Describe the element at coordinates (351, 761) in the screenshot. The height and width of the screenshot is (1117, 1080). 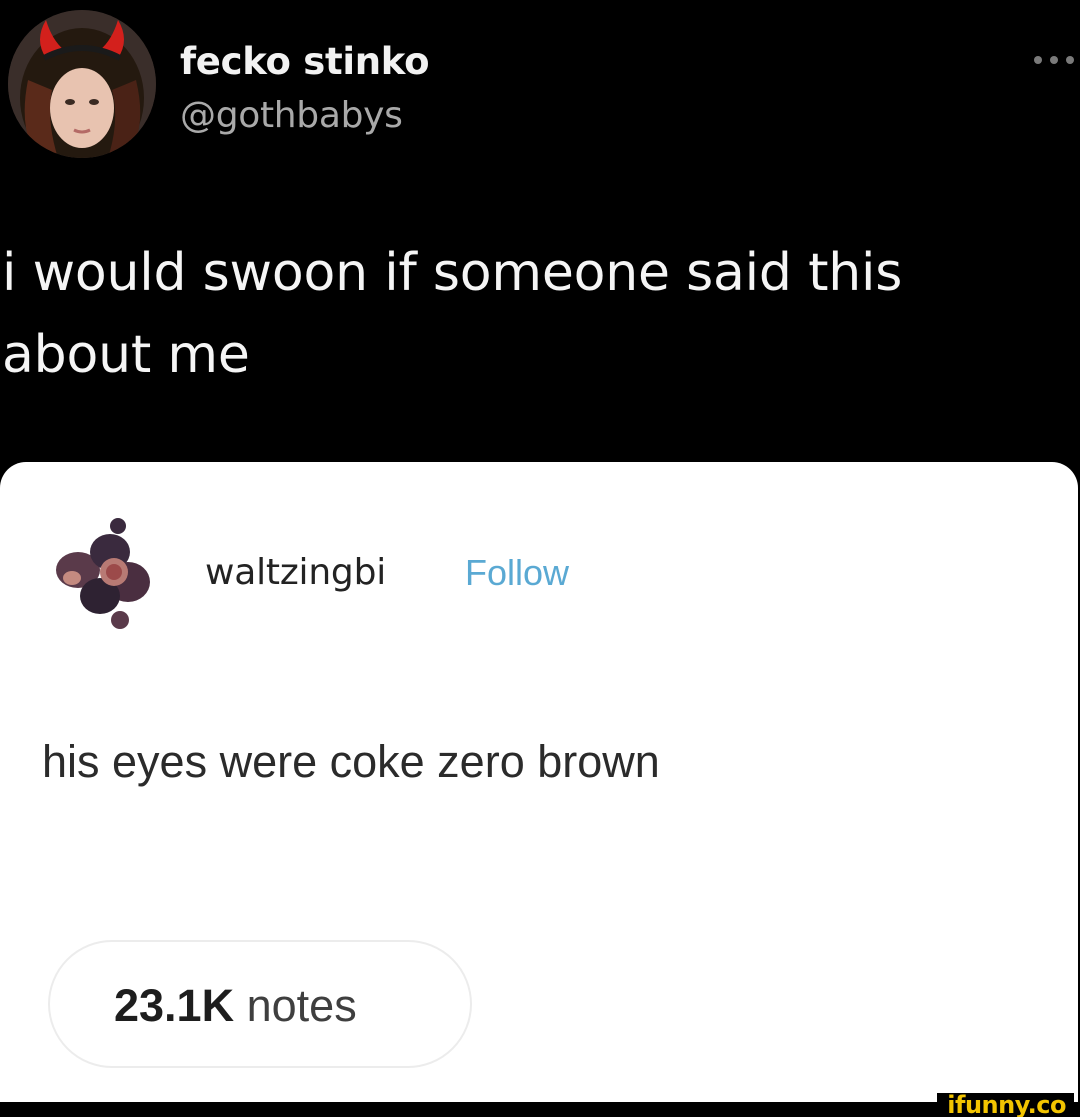
I see `embedded-post-body: his eyes were coke zero brown` at that location.